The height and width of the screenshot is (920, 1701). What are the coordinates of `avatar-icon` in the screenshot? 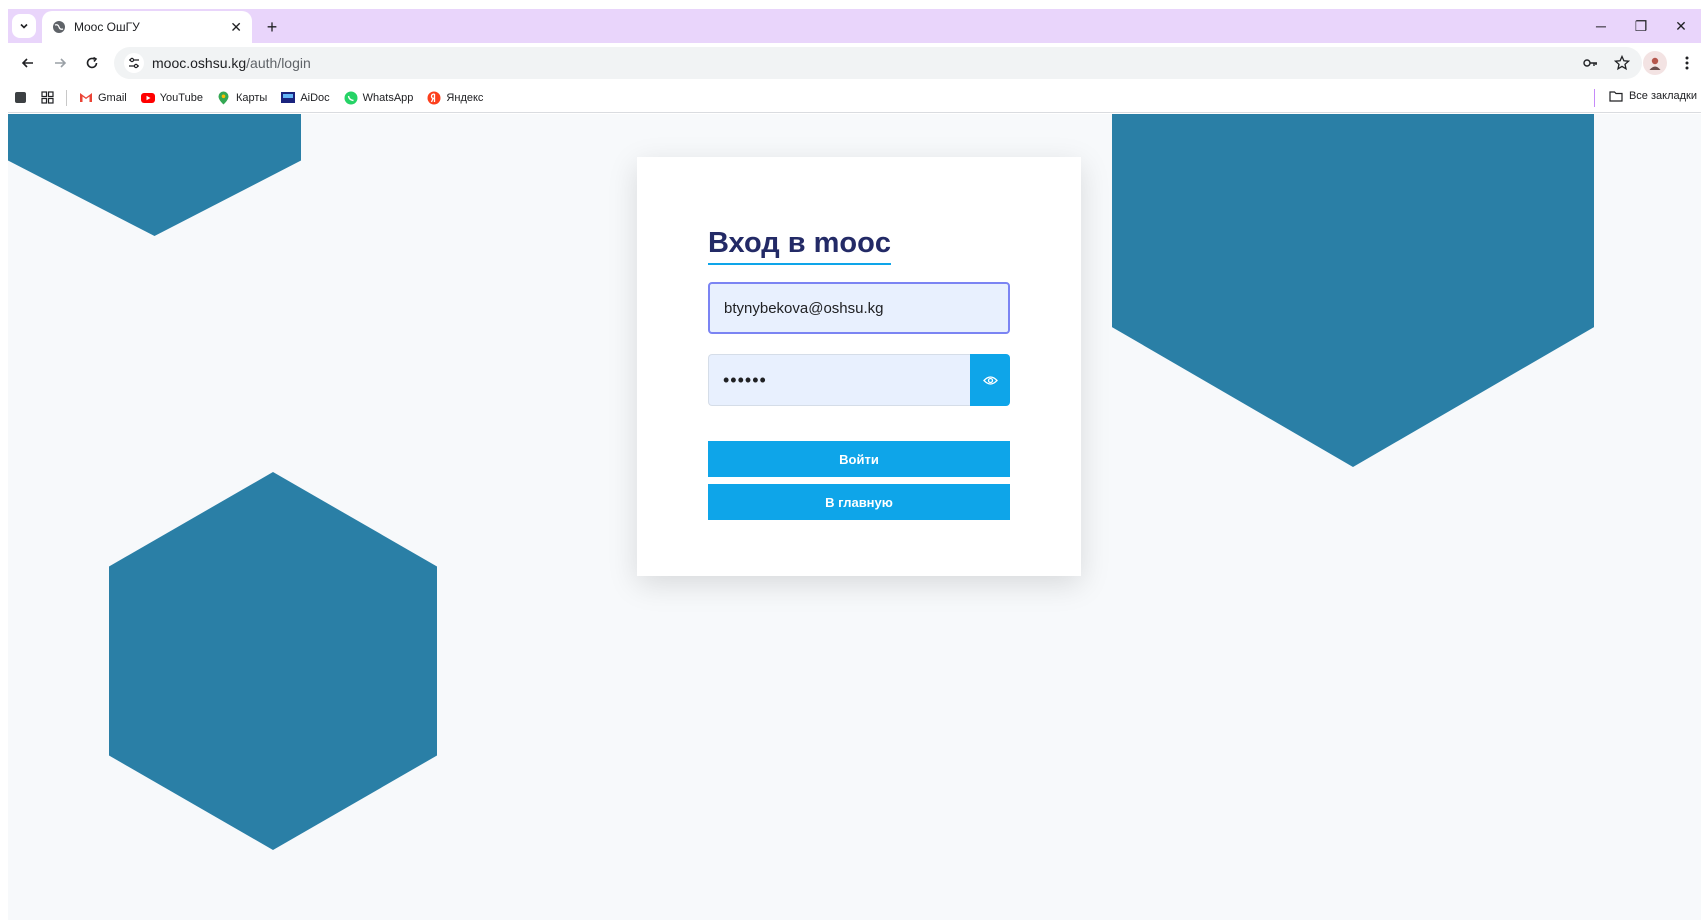 It's located at (1655, 63).